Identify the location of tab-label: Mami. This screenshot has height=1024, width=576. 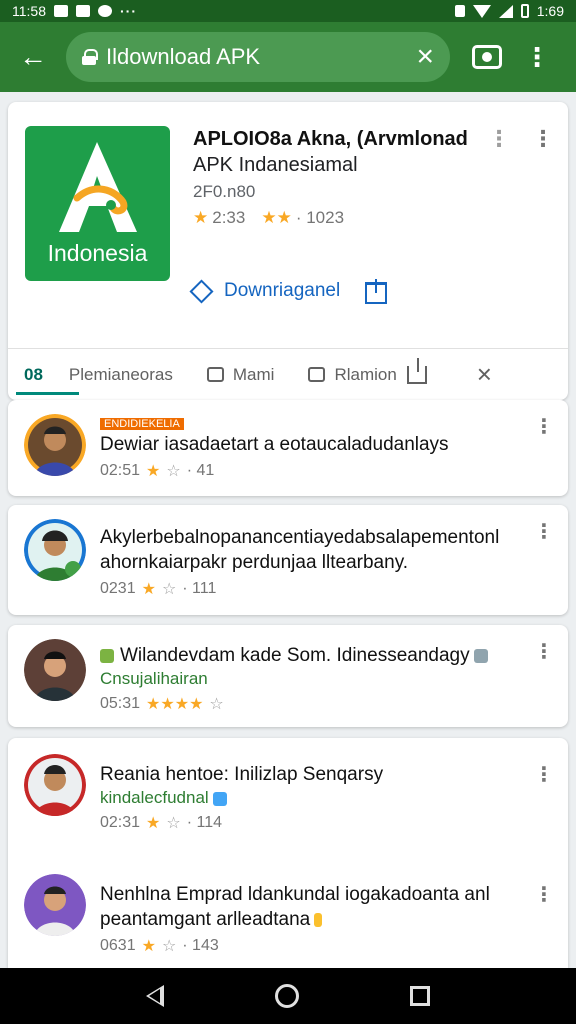
(253, 374).